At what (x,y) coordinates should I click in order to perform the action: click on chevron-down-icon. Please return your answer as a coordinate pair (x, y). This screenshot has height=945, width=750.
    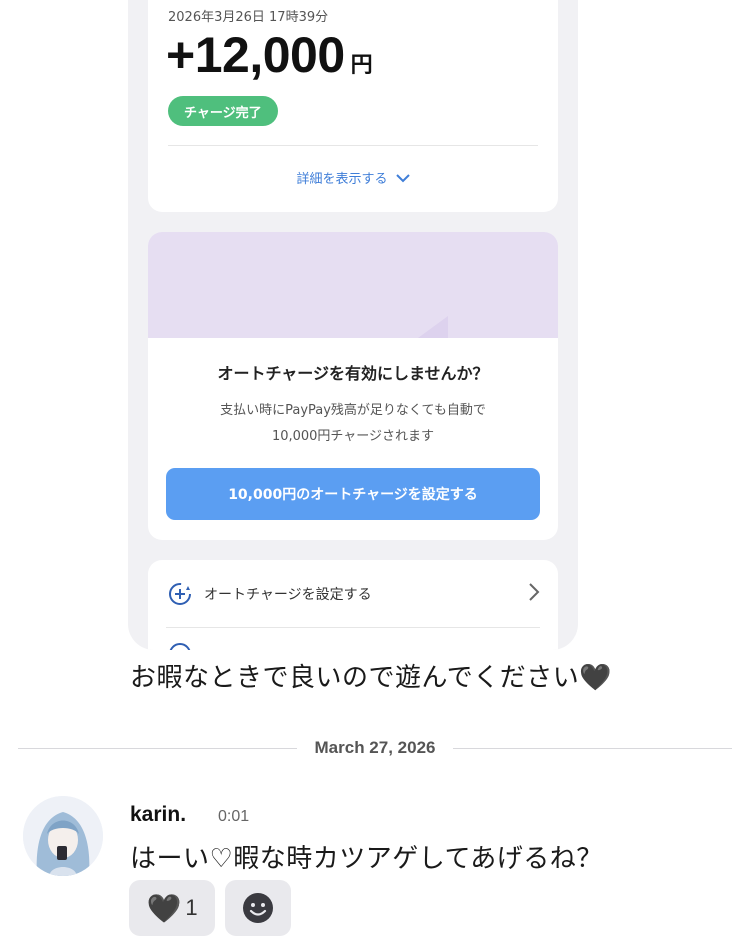
    Looking at the image, I should click on (402, 177).